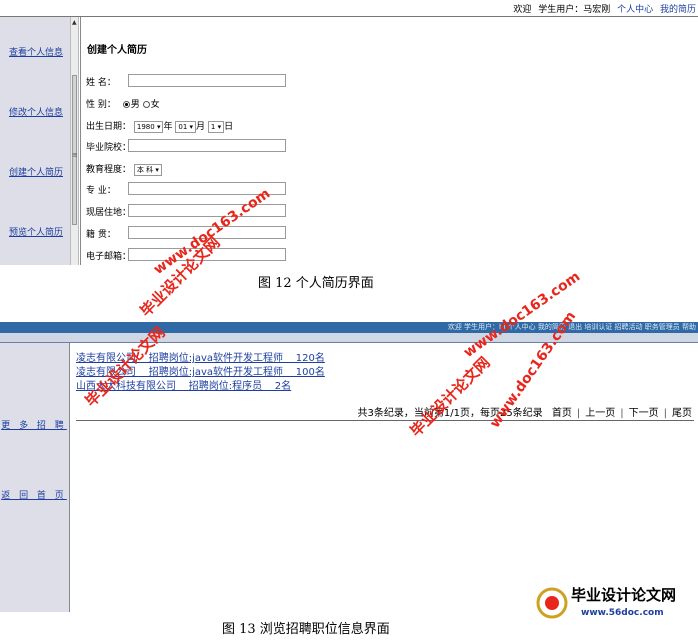  What do you see at coordinates (101, 83) in the screenshot?
I see `name-label: 姓 名：` at bounding box center [101, 83].